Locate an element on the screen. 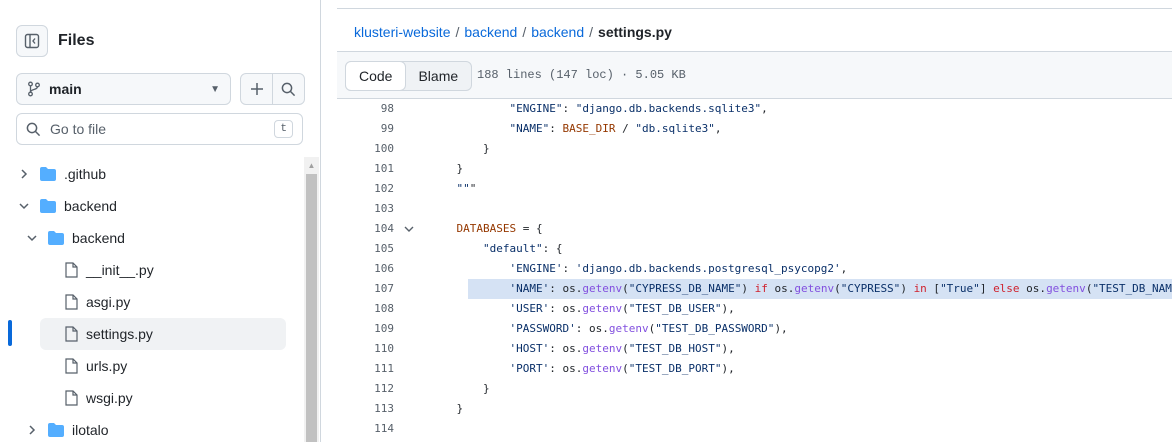 This screenshot has height=446, width=1172. keyboard-shortcut-badge: t is located at coordinates (283, 129).